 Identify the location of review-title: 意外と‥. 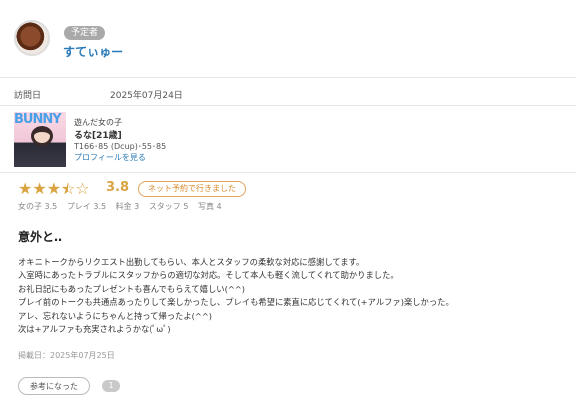
(40, 237).